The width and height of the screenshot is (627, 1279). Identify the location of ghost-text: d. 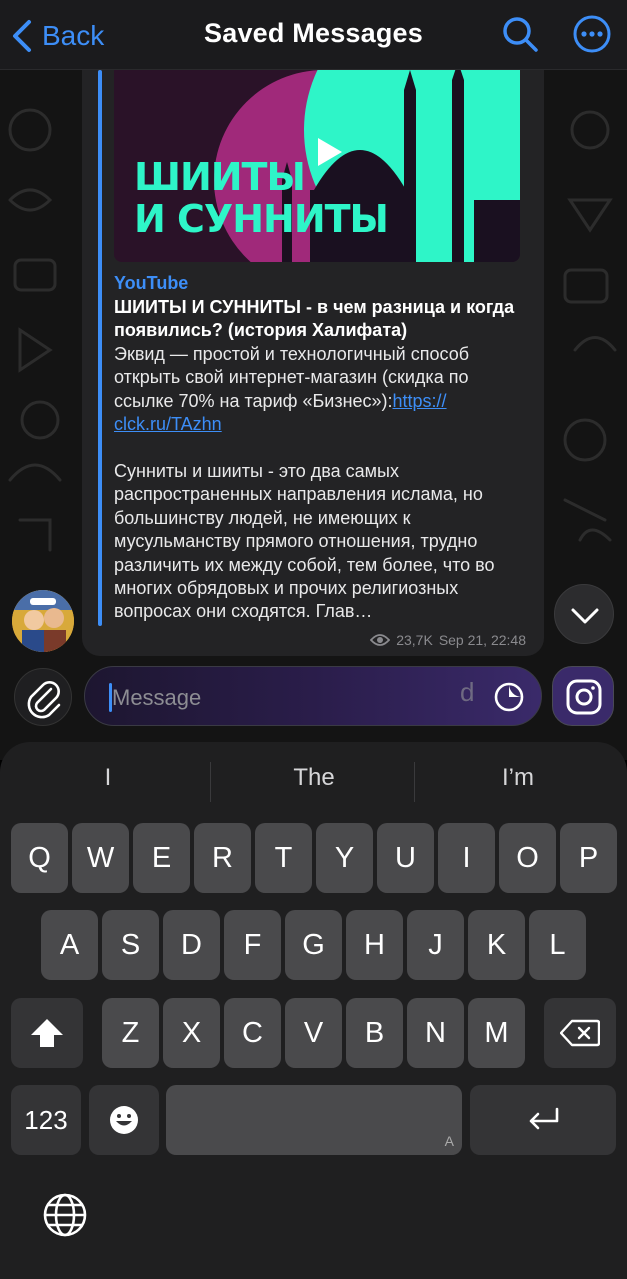
(467, 692).